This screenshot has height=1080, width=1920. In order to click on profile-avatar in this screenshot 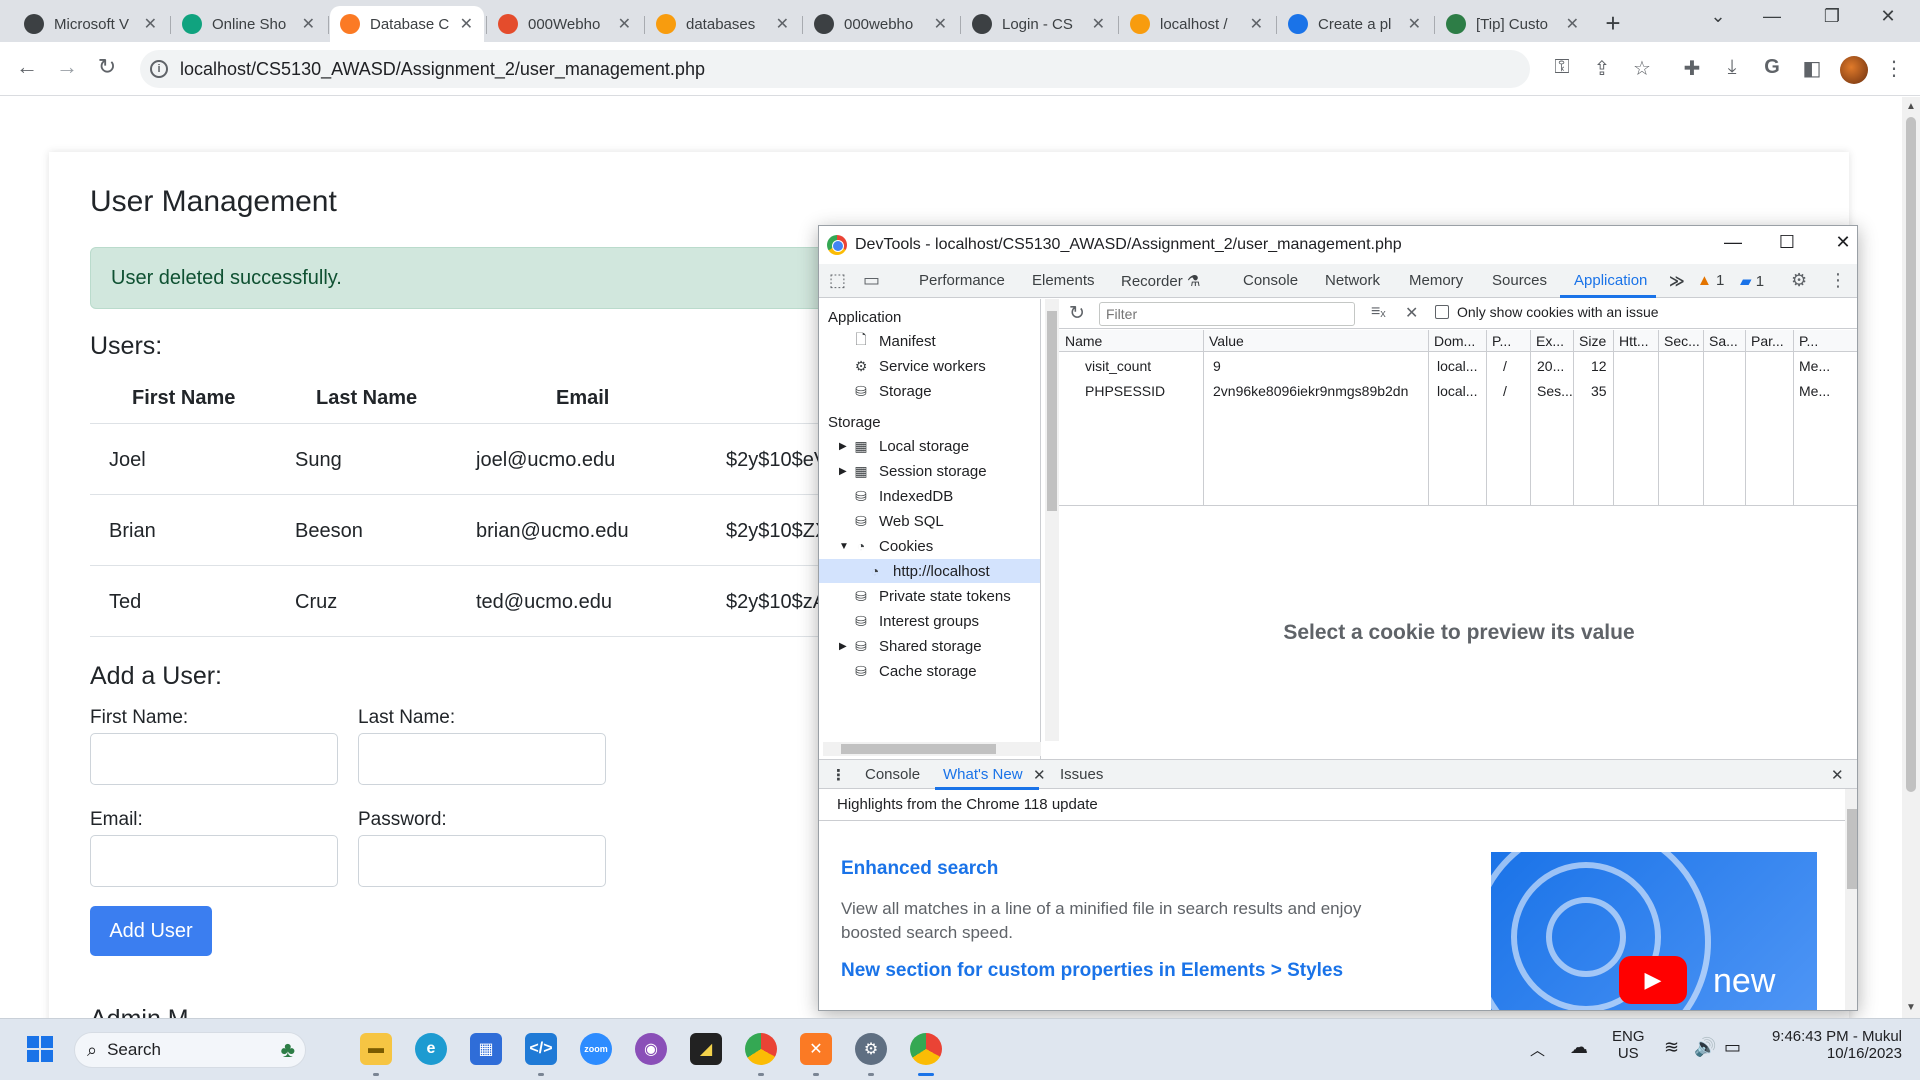, I will do `click(1854, 70)`.